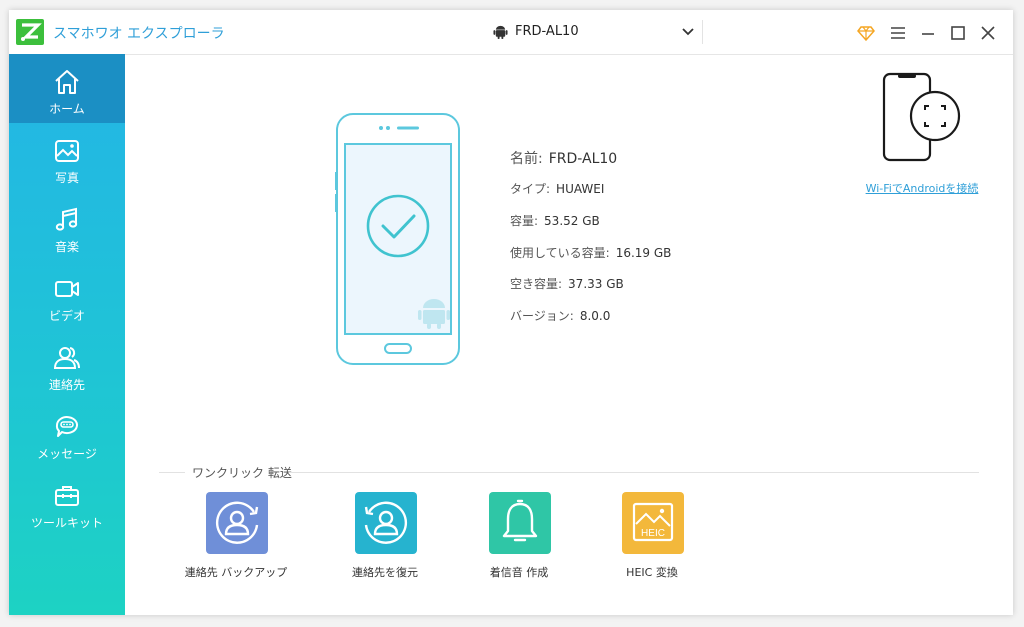 The height and width of the screenshot is (627, 1024). Describe the element at coordinates (921, 118) in the screenshot. I see `wifi-scan-phone-icon` at that location.